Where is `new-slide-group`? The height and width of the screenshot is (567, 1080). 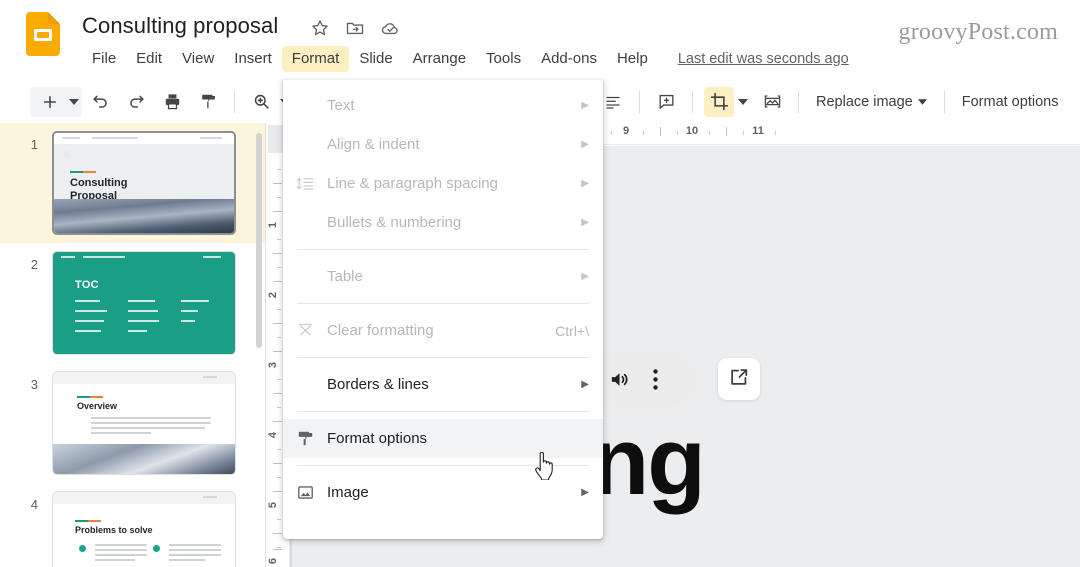 new-slide-group is located at coordinates (56, 101).